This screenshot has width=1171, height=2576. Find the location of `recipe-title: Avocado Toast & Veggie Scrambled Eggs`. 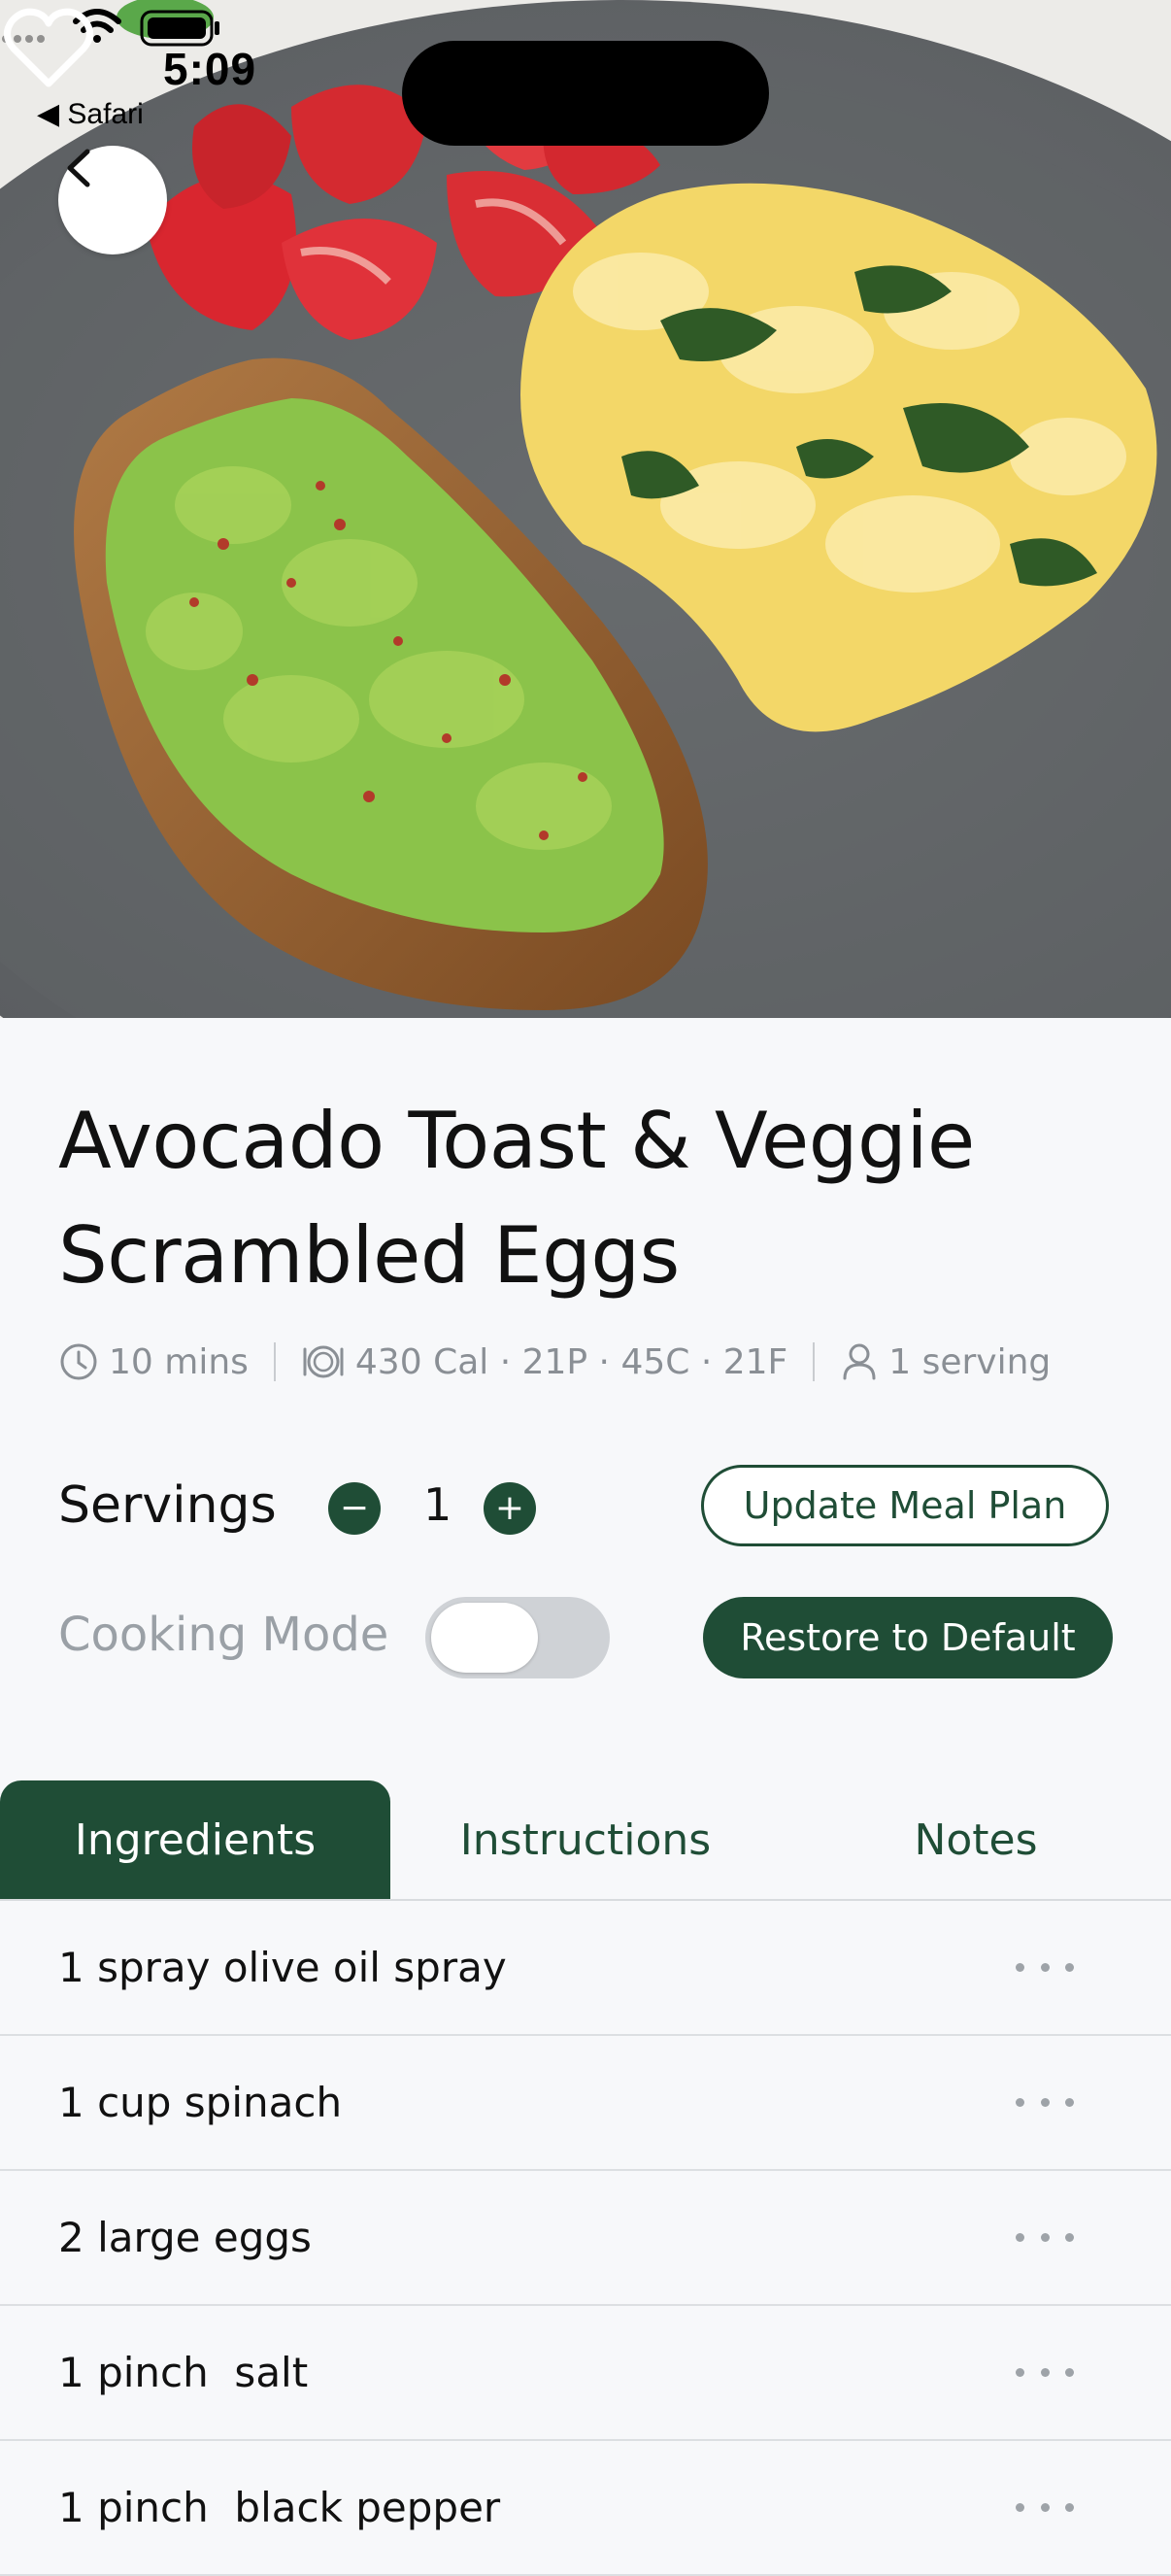

recipe-title: Avocado Toast & Veggie Scrambled Eggs is located at coordinates (592, 1198).